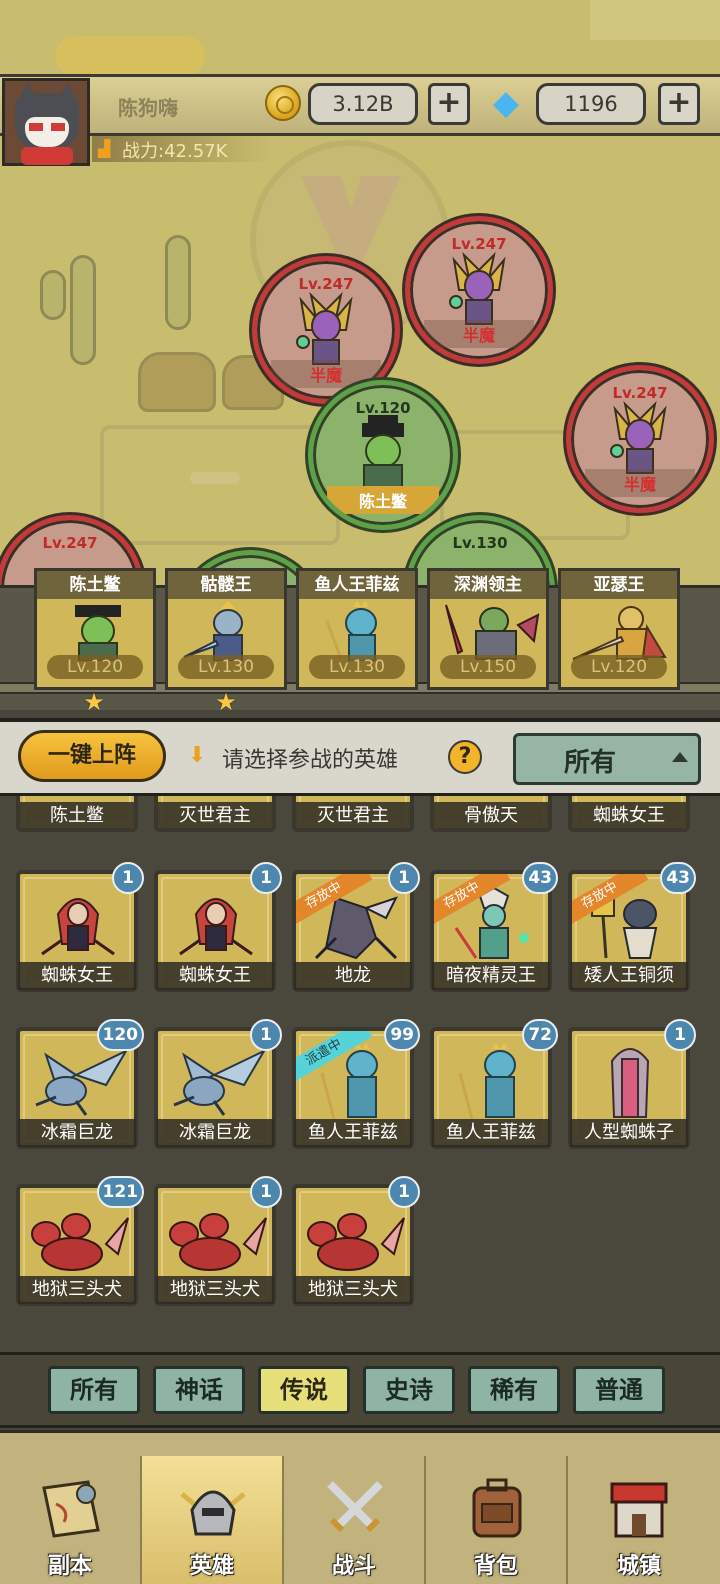  Describe the element at coordinates (353, 1566) in the screenshot. I see `nav-label: 战斗` at that location.